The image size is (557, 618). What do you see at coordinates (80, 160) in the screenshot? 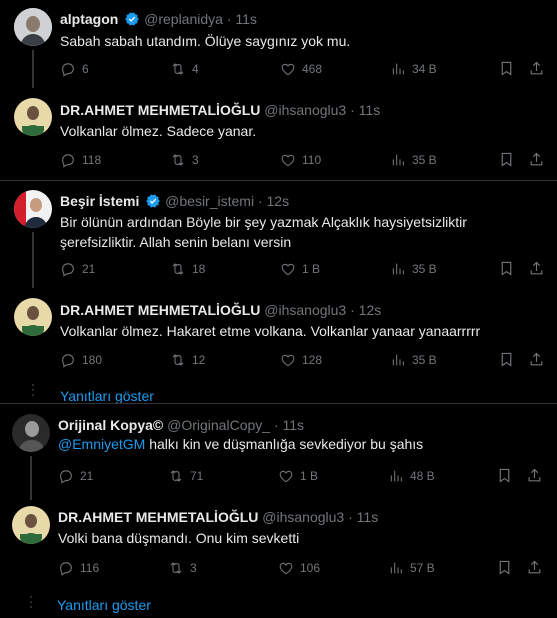
I see `reply-button: 118` at bounding box center [80, 160].